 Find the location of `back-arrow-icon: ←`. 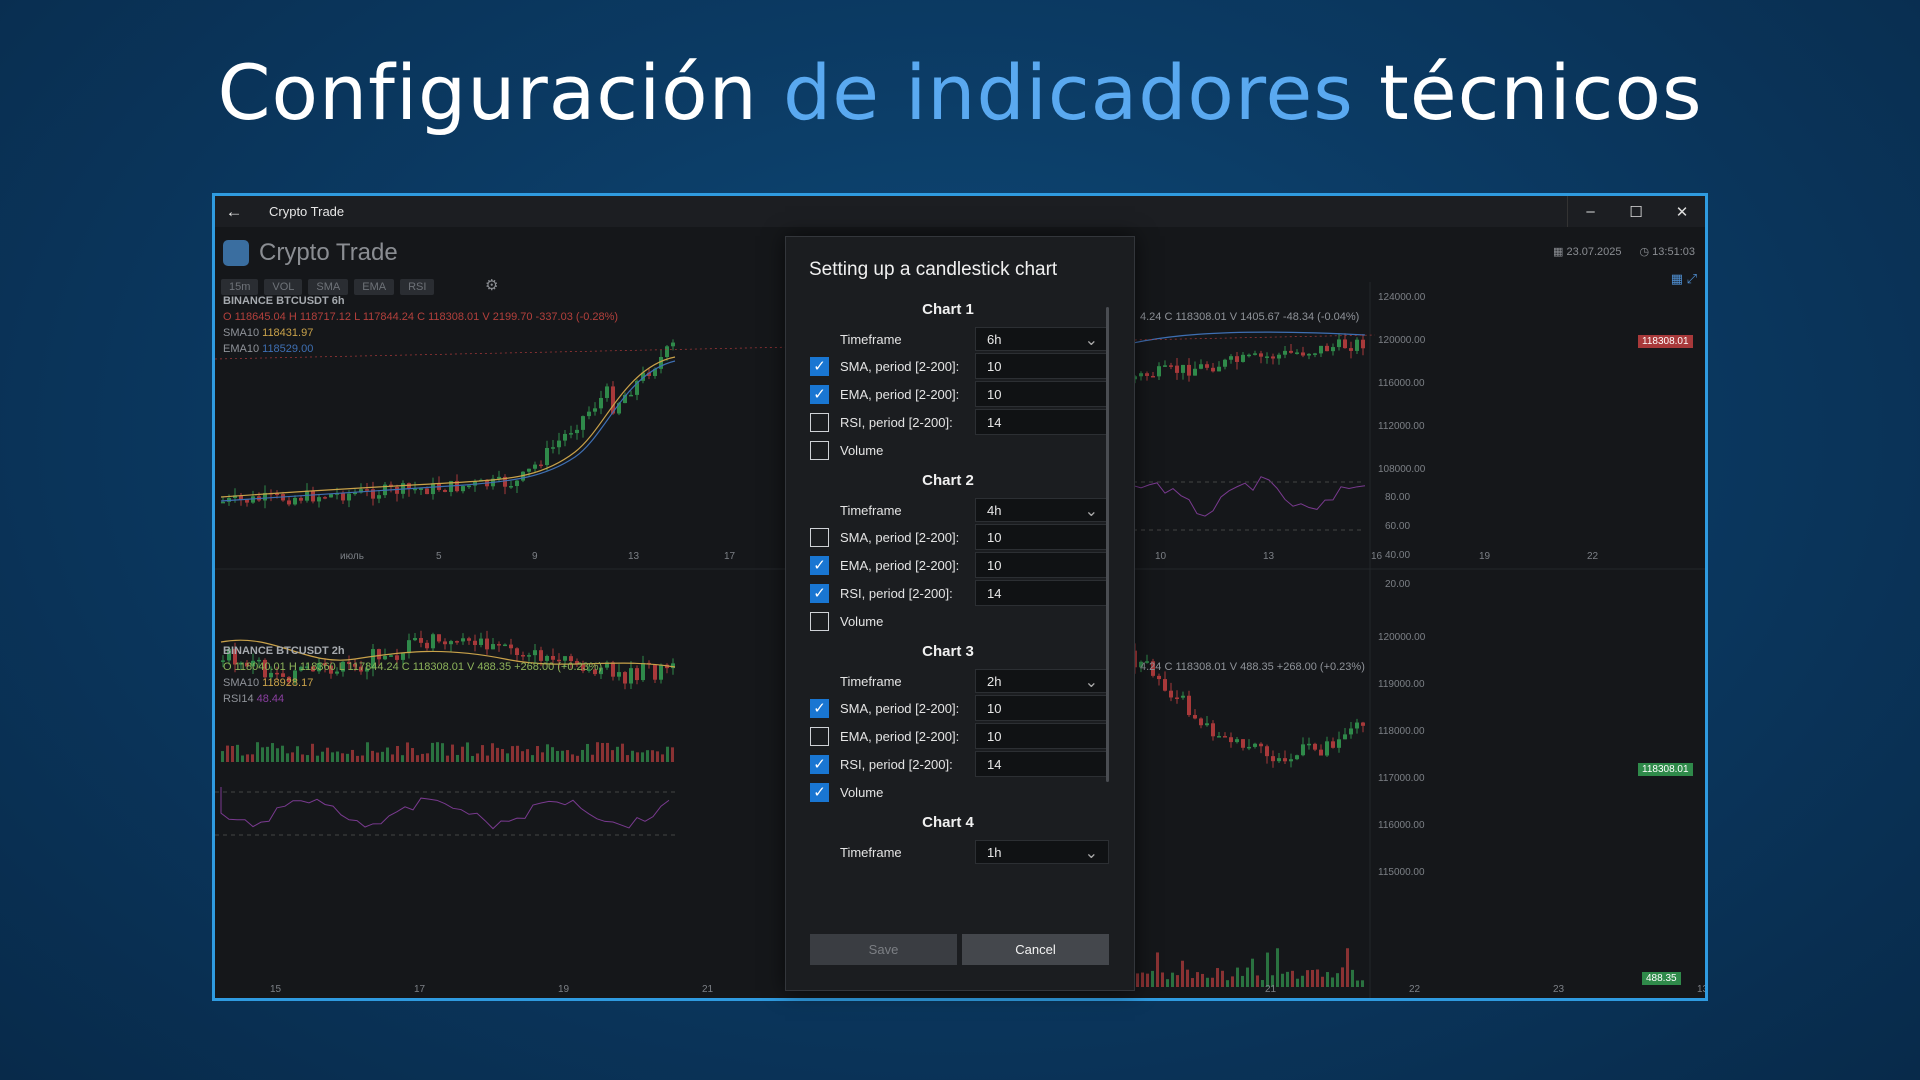

back-arrow-icon: ← is located at coordinates (234, 212).